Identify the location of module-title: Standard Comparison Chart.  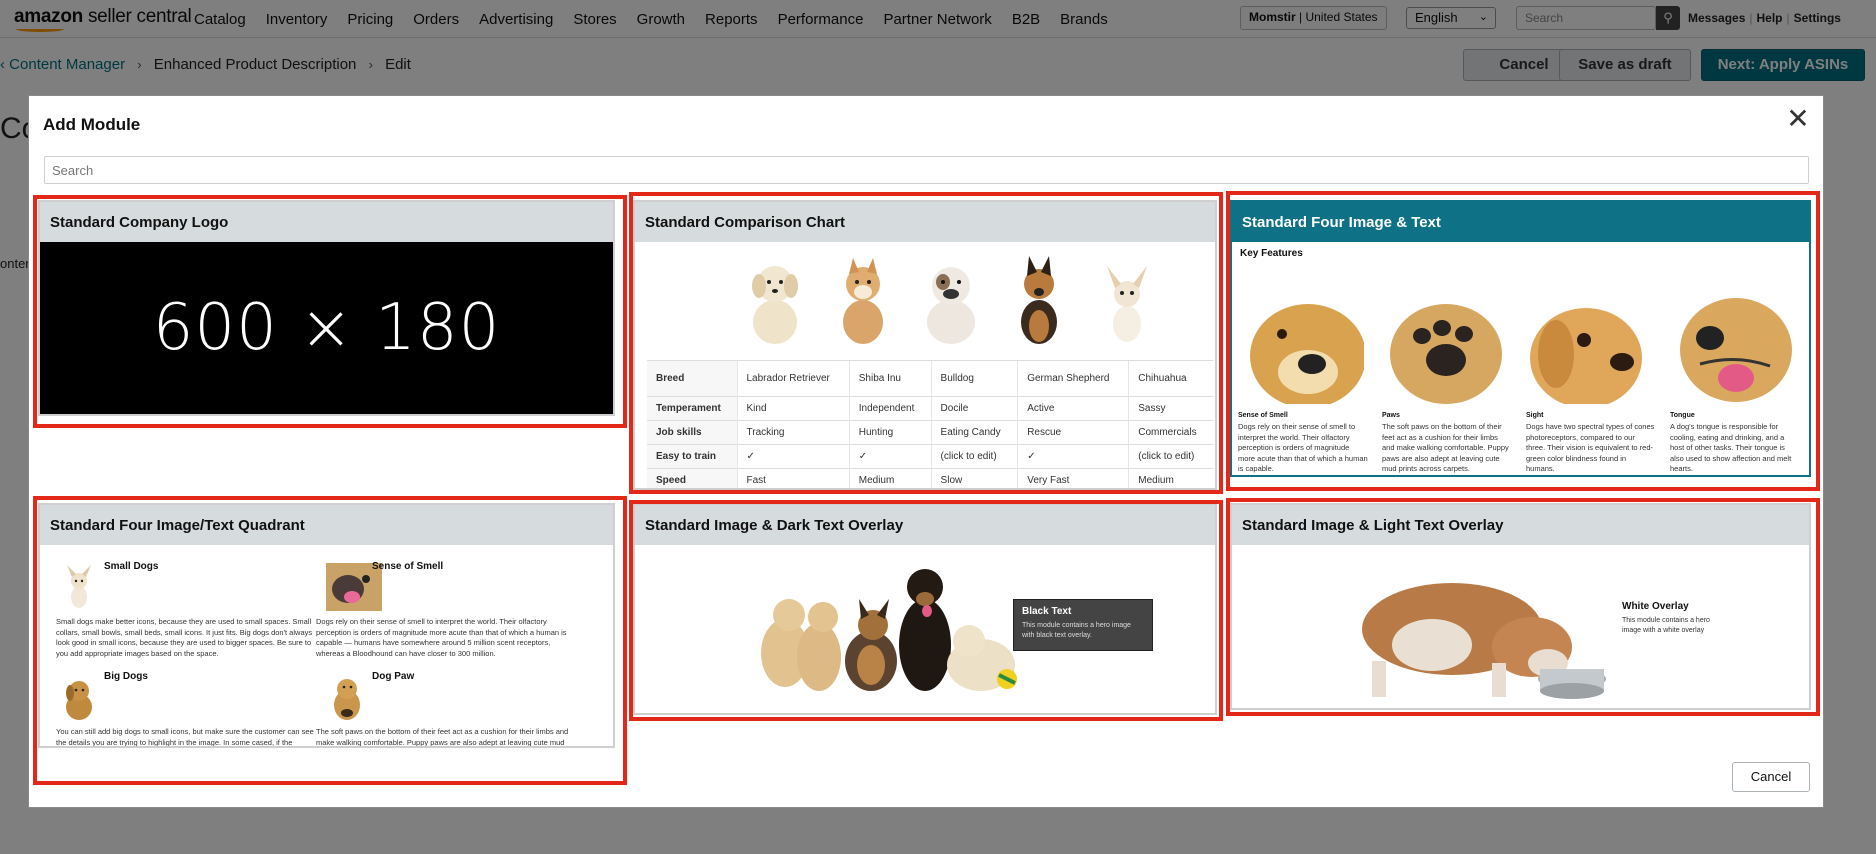
(925, 222).